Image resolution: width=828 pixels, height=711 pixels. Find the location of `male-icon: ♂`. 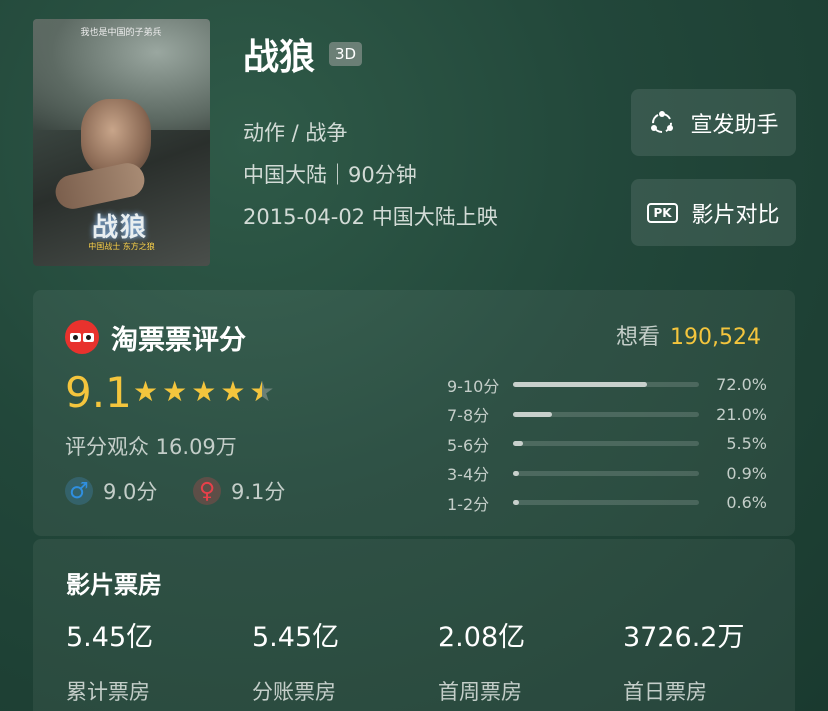

male-icon: ♂ is located at coordinates (79, 491).